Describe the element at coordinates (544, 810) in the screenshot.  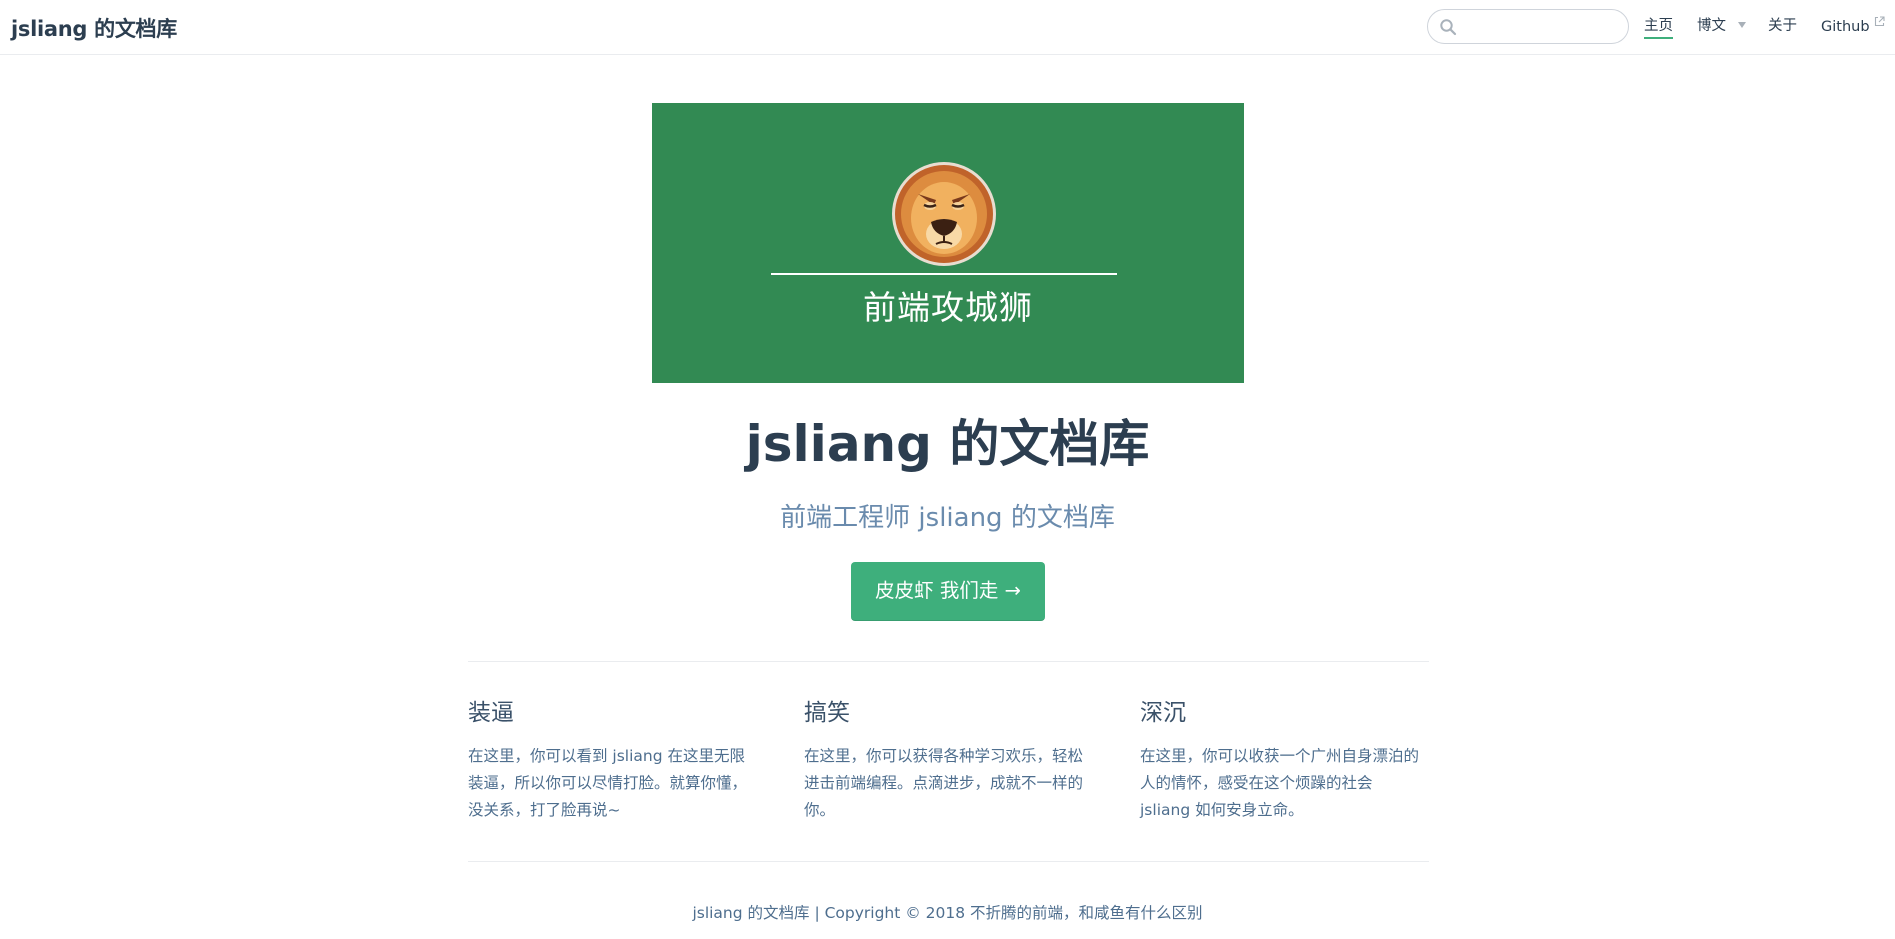
I see `feature-line: 没关系，打了脸再说~` at that location.